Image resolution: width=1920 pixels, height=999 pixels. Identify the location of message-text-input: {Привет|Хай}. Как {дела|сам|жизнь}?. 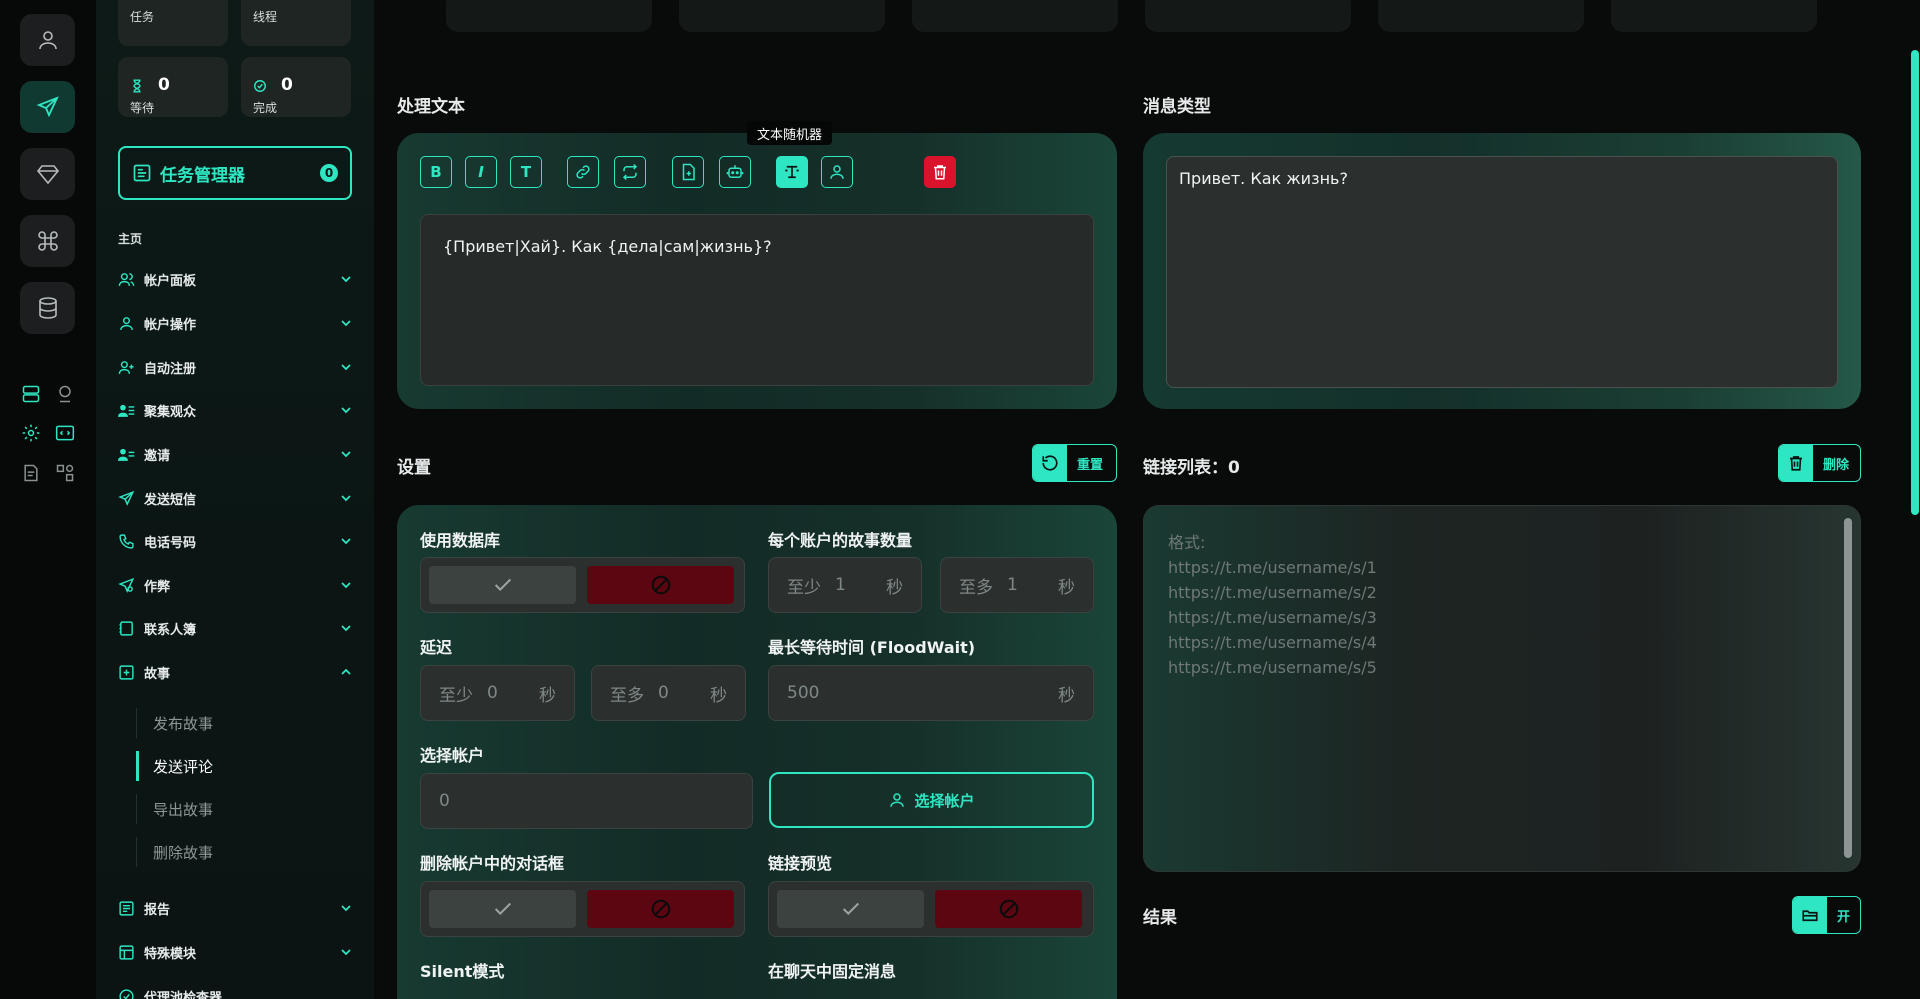
(757, 300).